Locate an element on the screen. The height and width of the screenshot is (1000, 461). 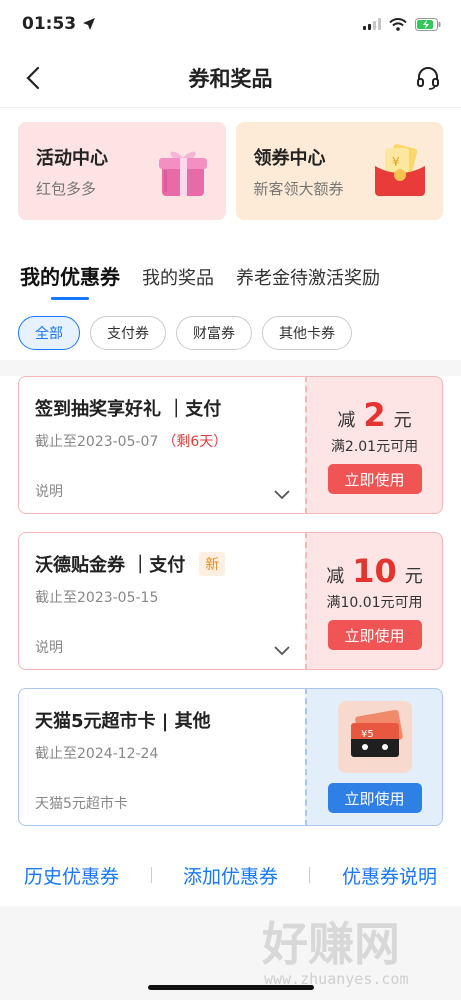
watermark-title: 好赚网 is located at coordinates (330, 944).